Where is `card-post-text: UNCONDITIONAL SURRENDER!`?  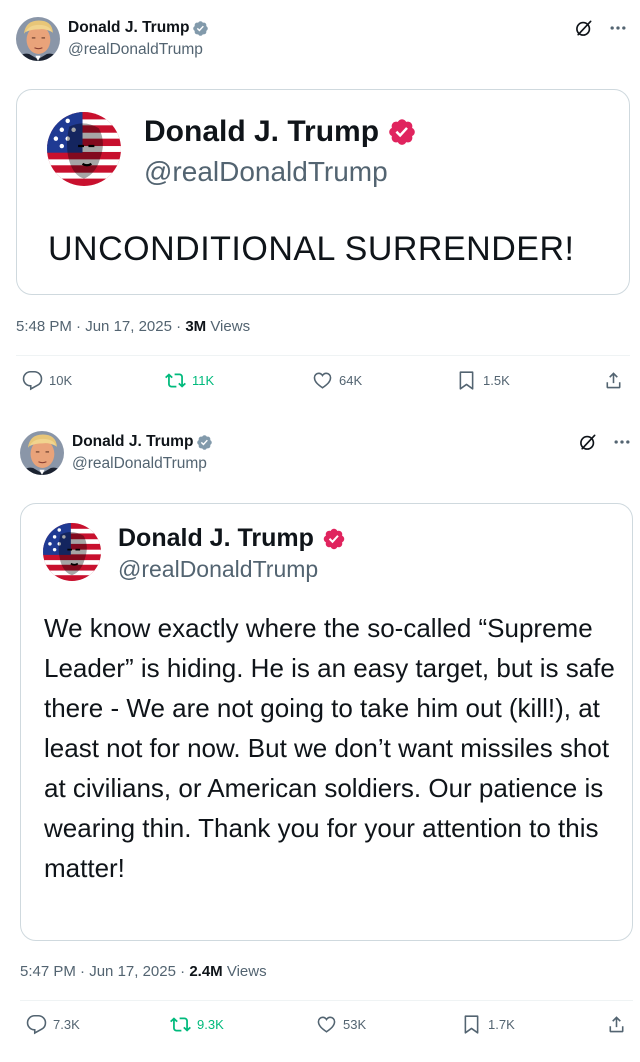 card-post-text: UNCONDITIONAL SURRENDER! is located at coordinates (311, 249).